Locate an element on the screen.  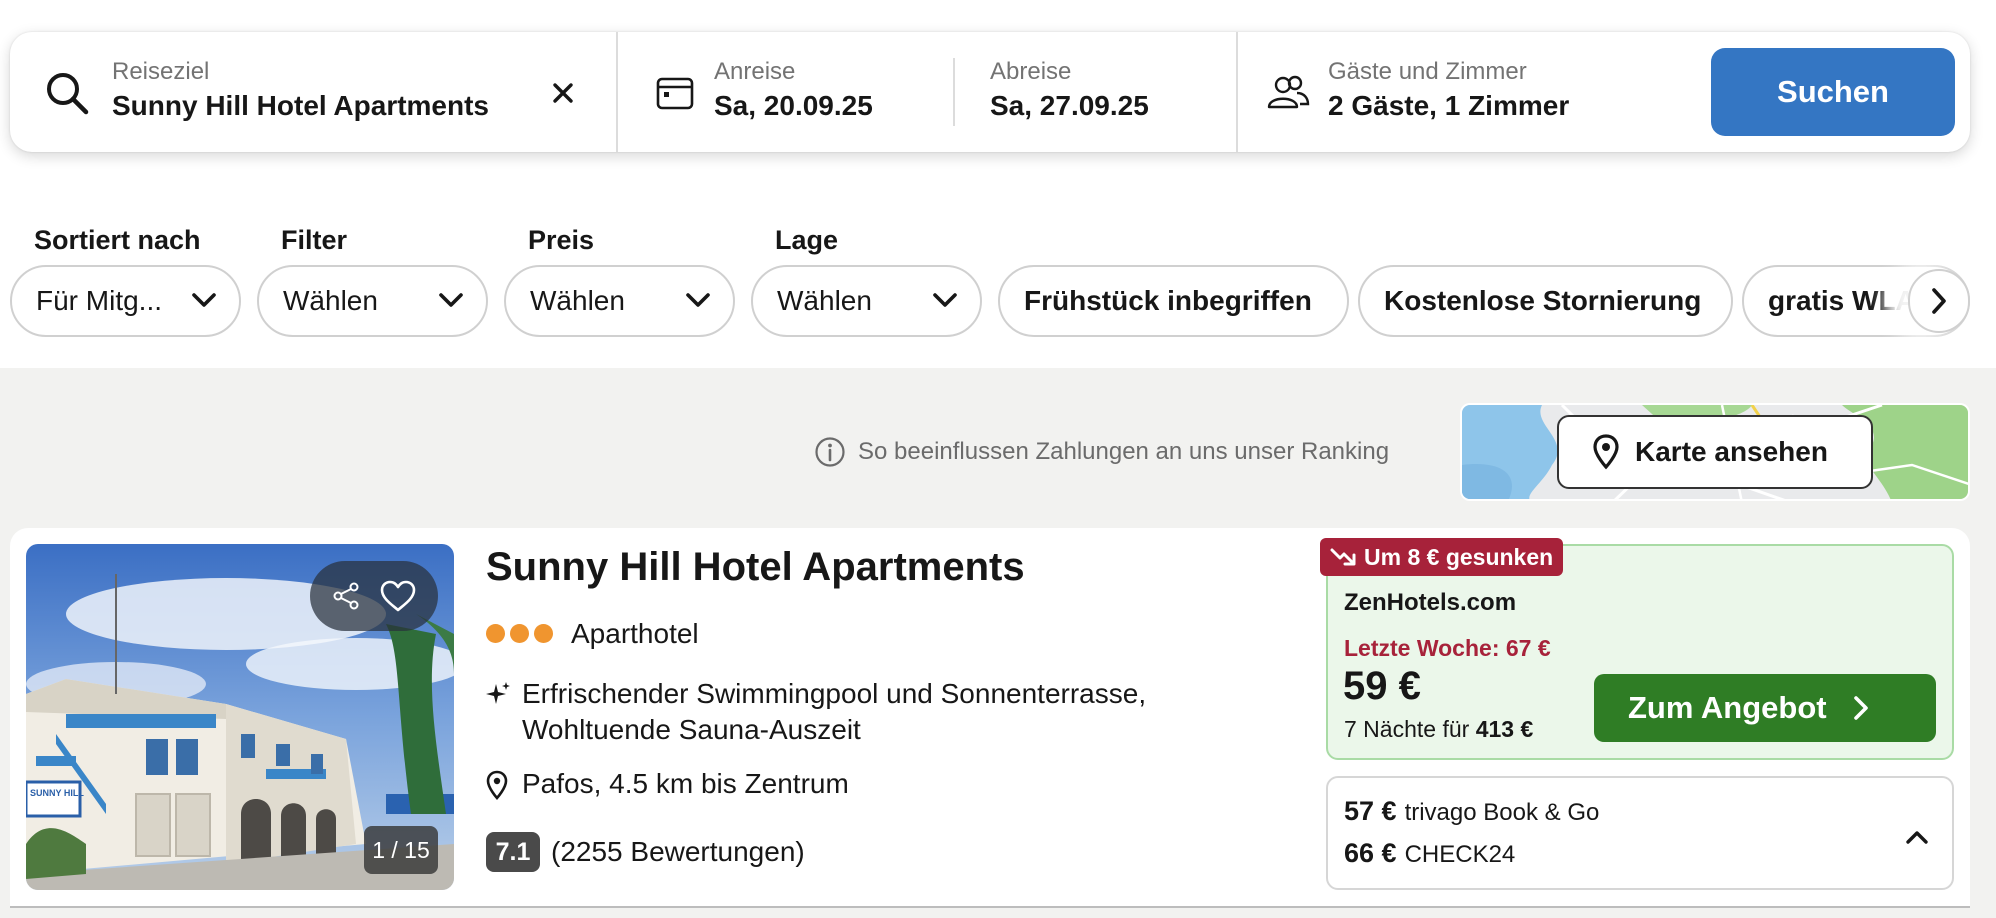
offer-provider: trivago Book & Go is located at coordinates (1502, 812).